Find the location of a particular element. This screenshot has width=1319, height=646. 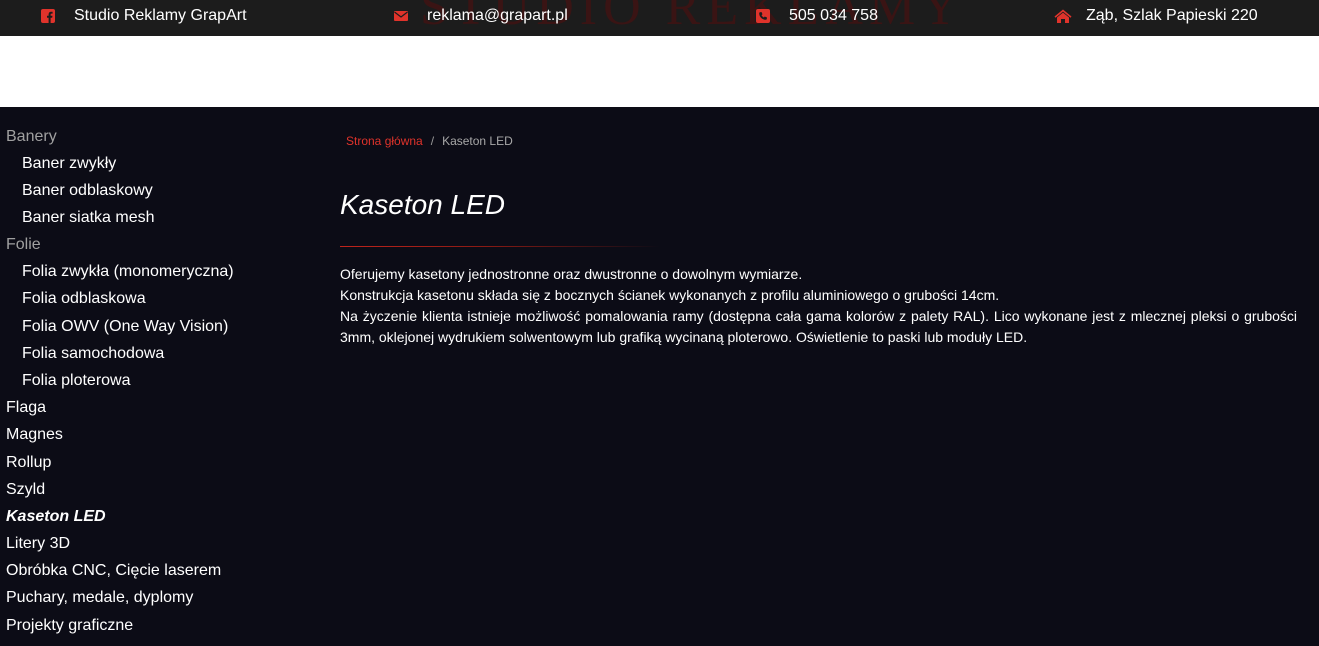

email-link: reklama@grapart.pl is located at coordinates (481, 15).